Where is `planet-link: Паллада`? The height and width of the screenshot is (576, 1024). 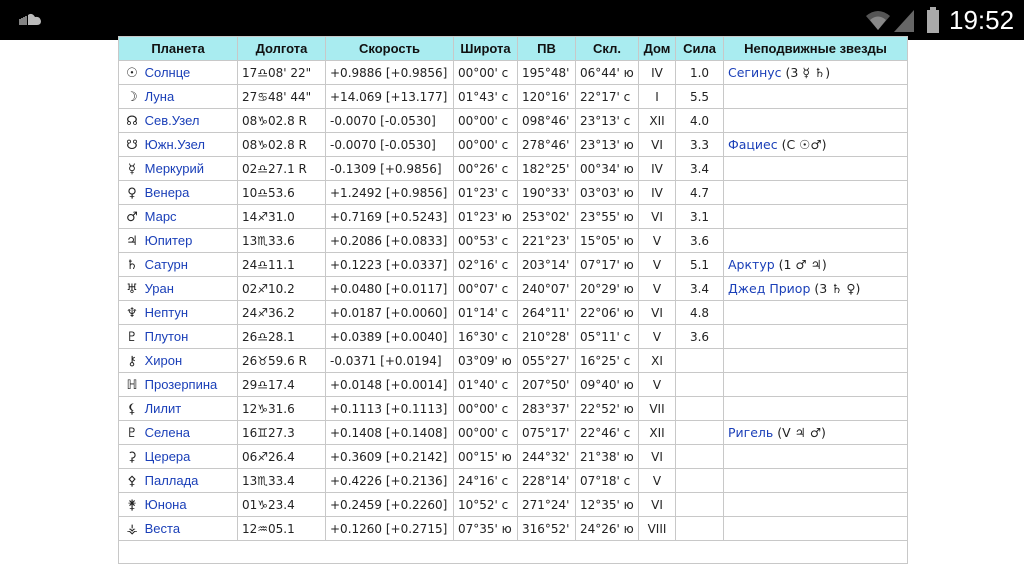 planet-link: Паллада is located at coordinates (172, 480).